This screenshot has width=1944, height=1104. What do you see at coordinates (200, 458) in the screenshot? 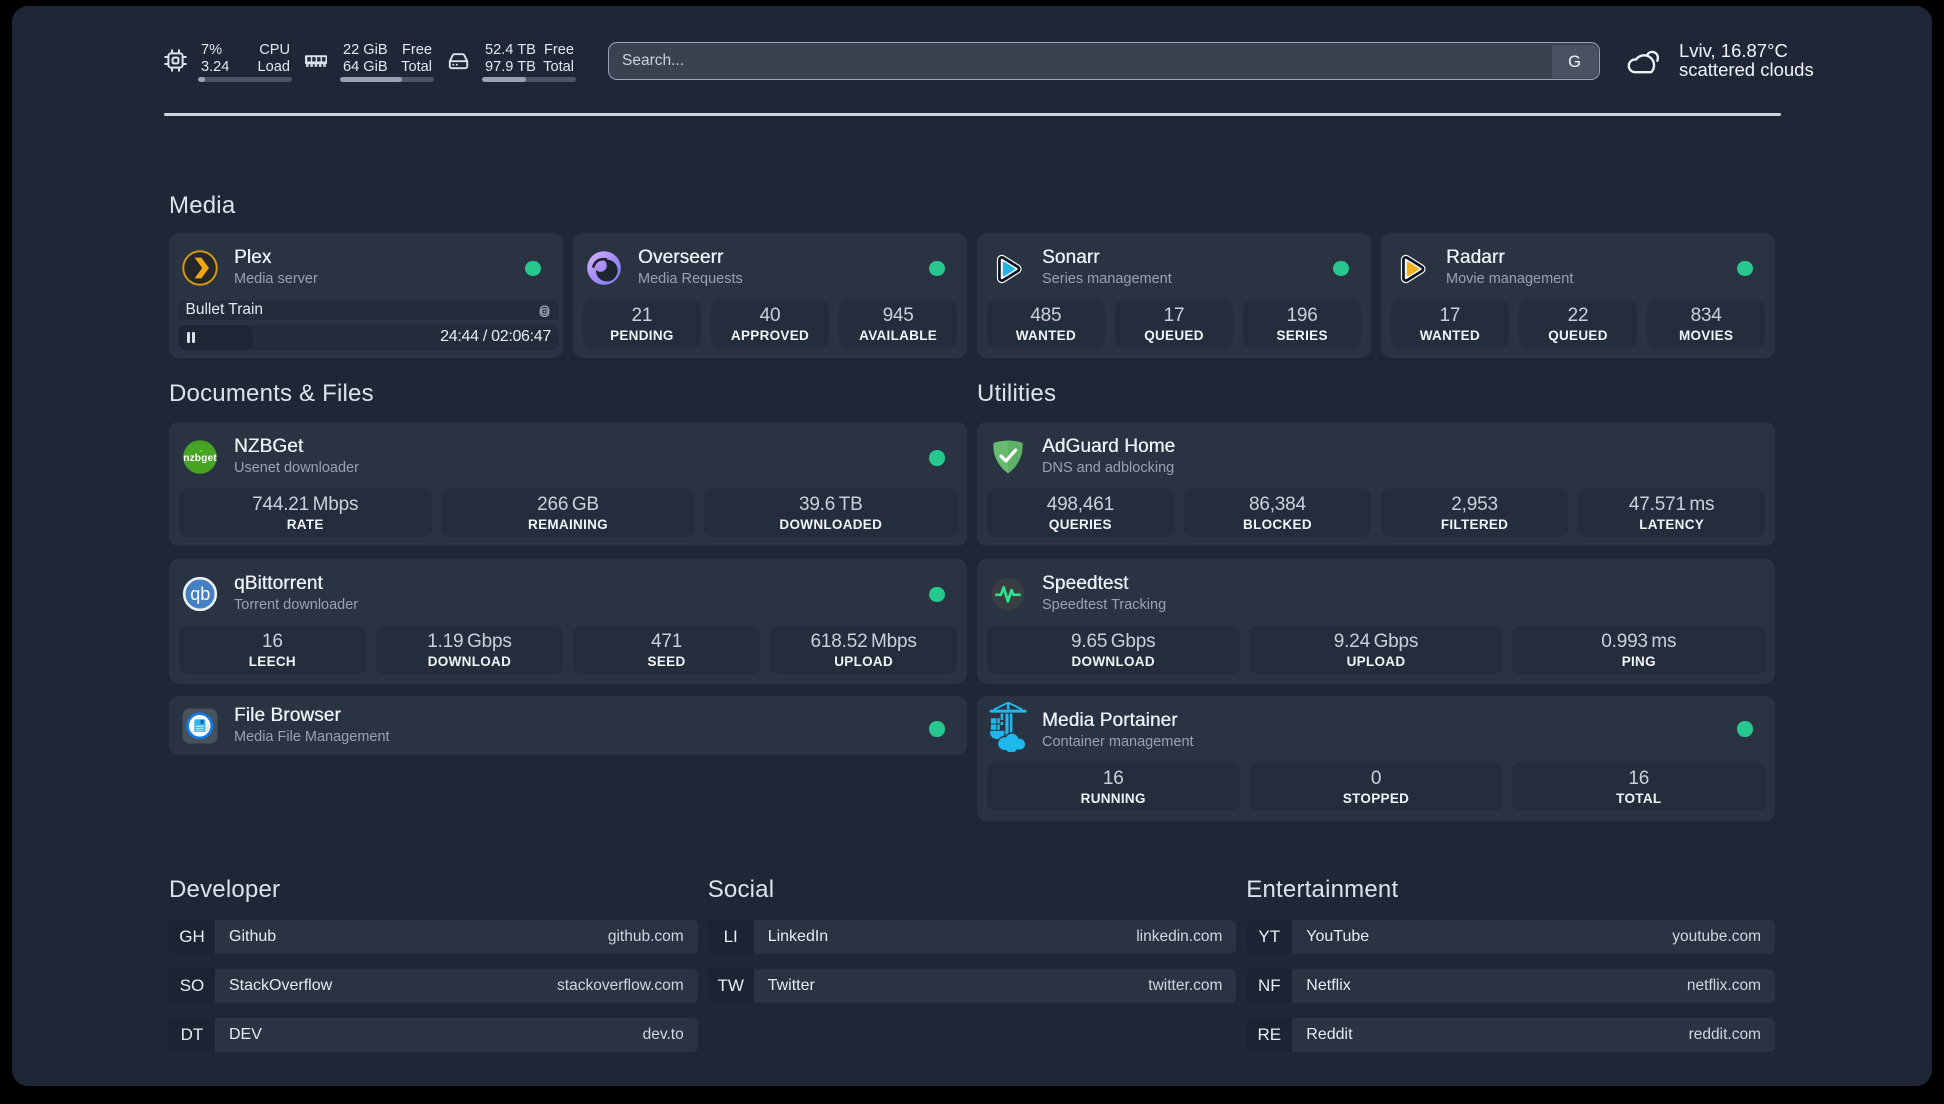
I see `svg-text: nzbget` at bounding box center [200, 458].